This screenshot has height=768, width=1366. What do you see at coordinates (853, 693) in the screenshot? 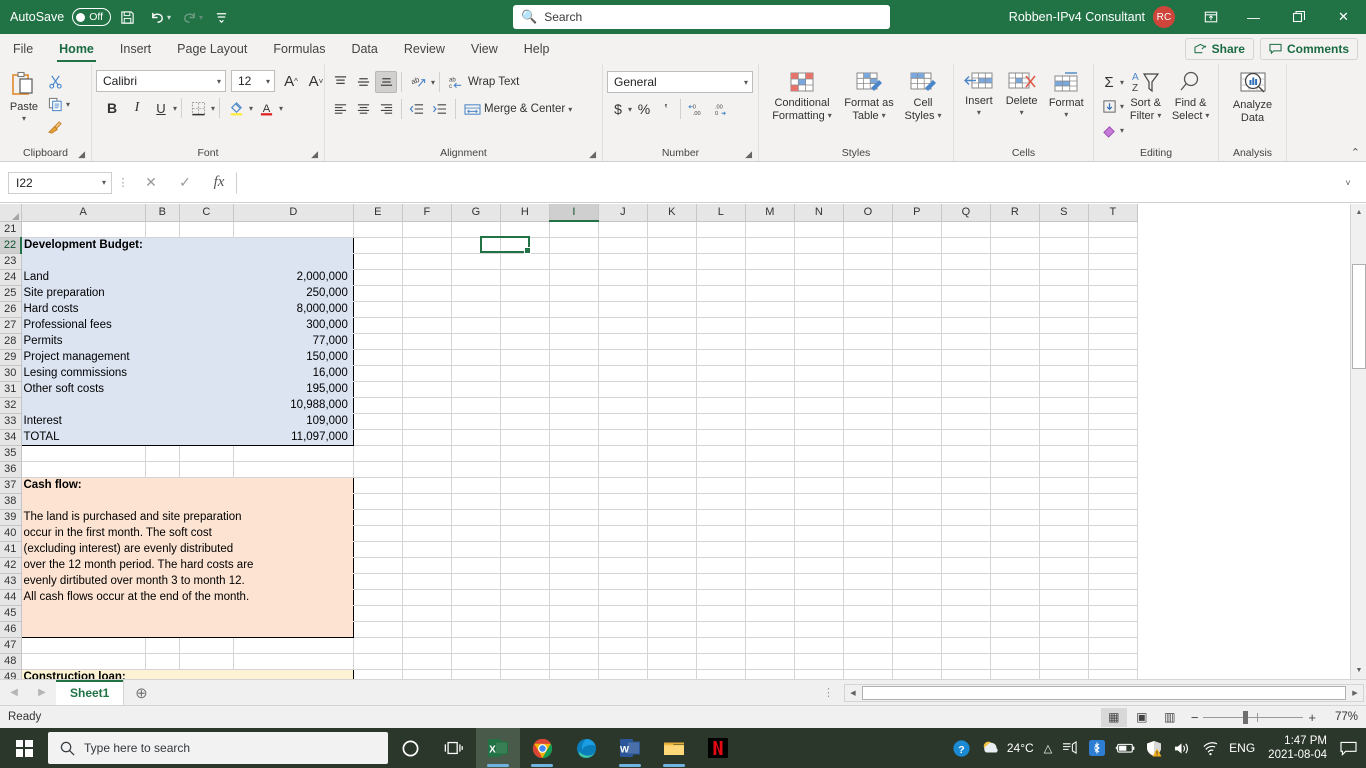
I see `scroll-left-arrow-icon: ◀` at bounding box center [853, 693].